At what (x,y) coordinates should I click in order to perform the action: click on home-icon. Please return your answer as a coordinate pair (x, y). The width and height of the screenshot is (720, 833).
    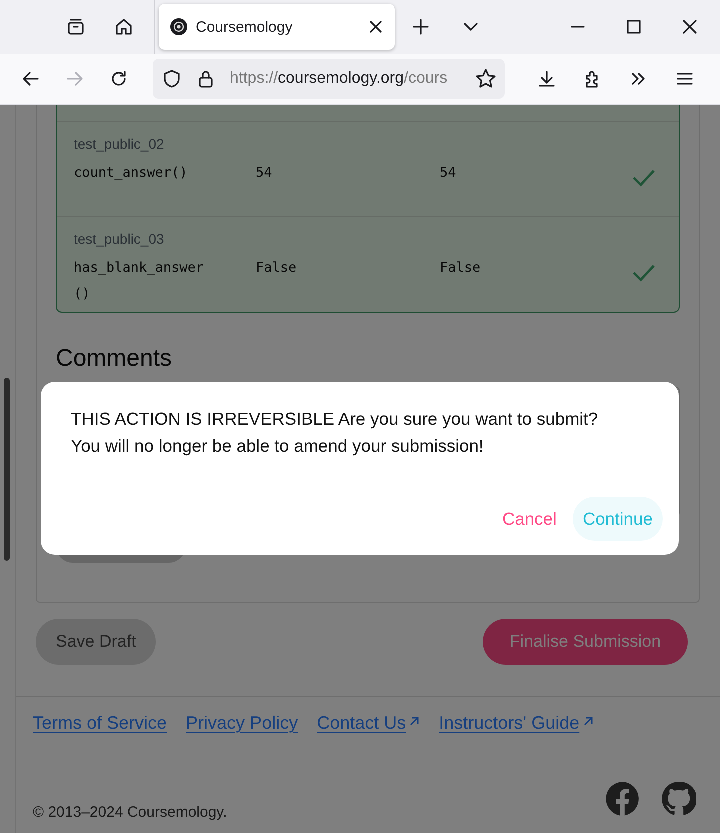
    Looking at the image, I should click on (124, 27).